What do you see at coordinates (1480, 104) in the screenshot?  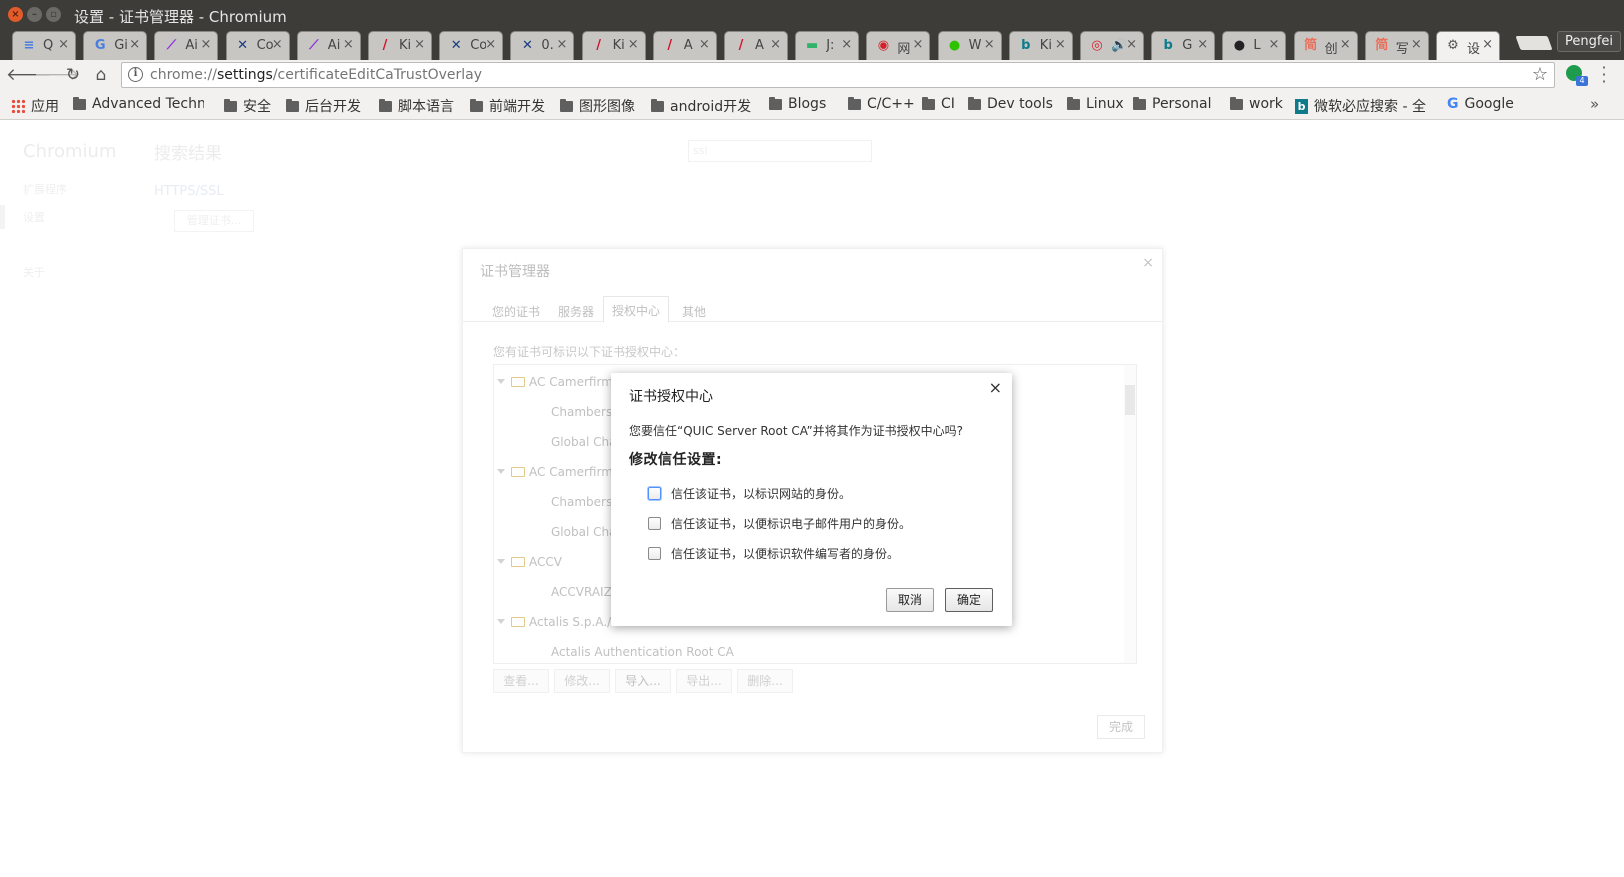 I see `bookmark-item: G Google` at bounding box center [1480, 104].